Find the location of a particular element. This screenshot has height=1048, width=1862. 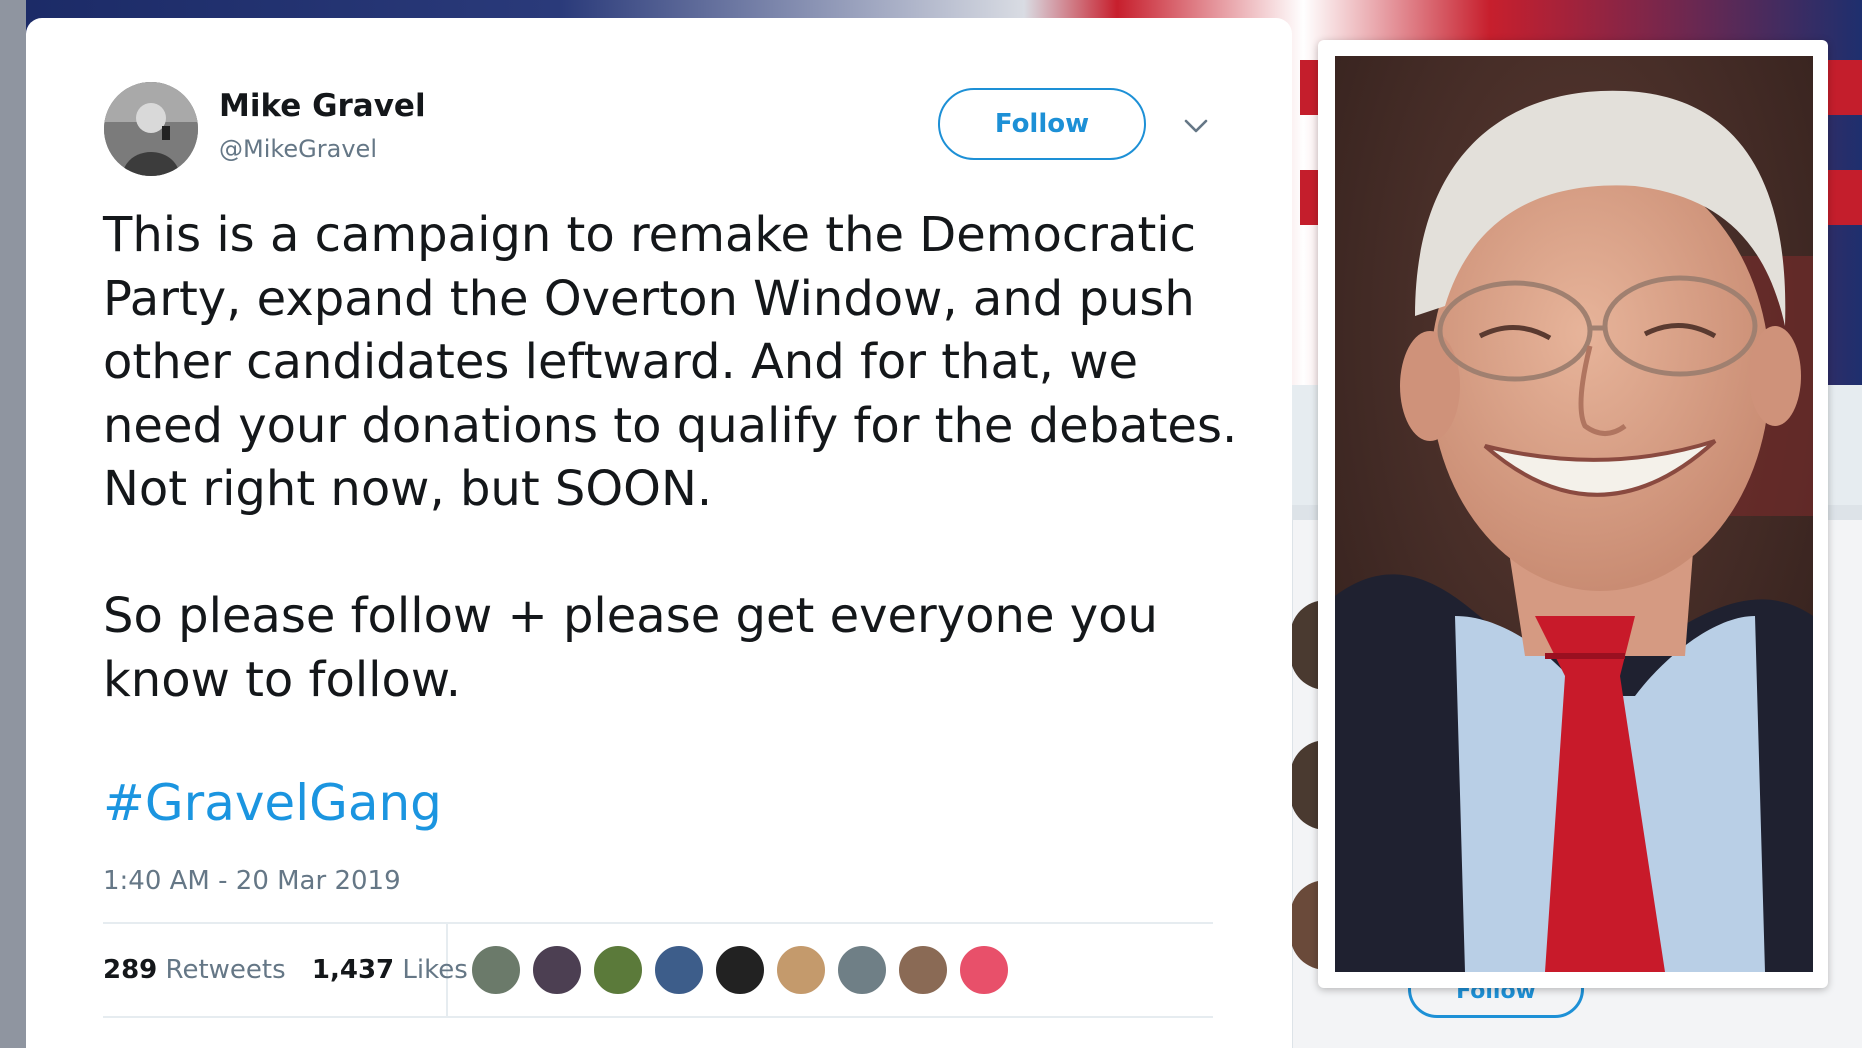

hashtag-link: #GravelGang is located at coordinates (272, 803).